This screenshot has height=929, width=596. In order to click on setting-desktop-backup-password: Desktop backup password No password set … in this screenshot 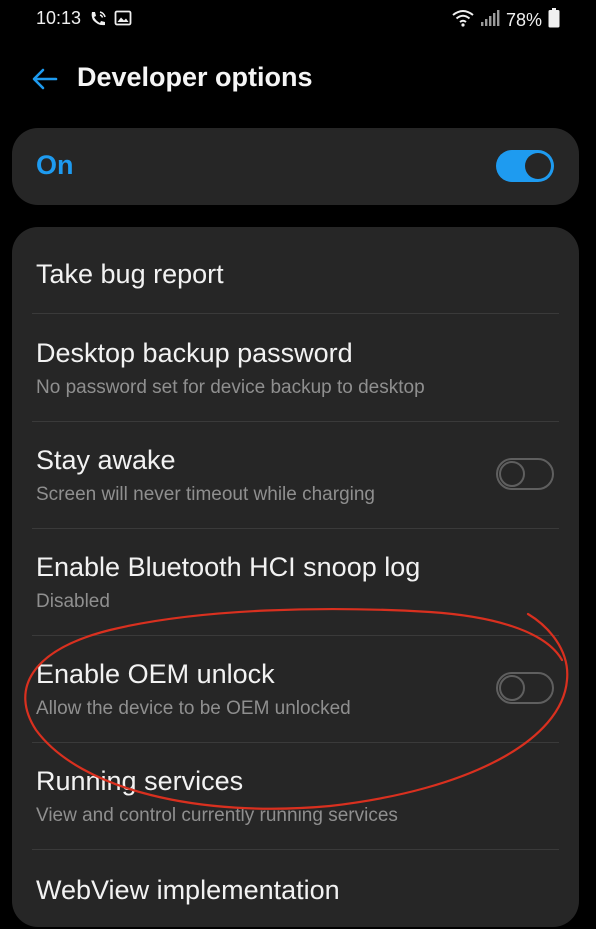, I will do `click(295, 367)`.